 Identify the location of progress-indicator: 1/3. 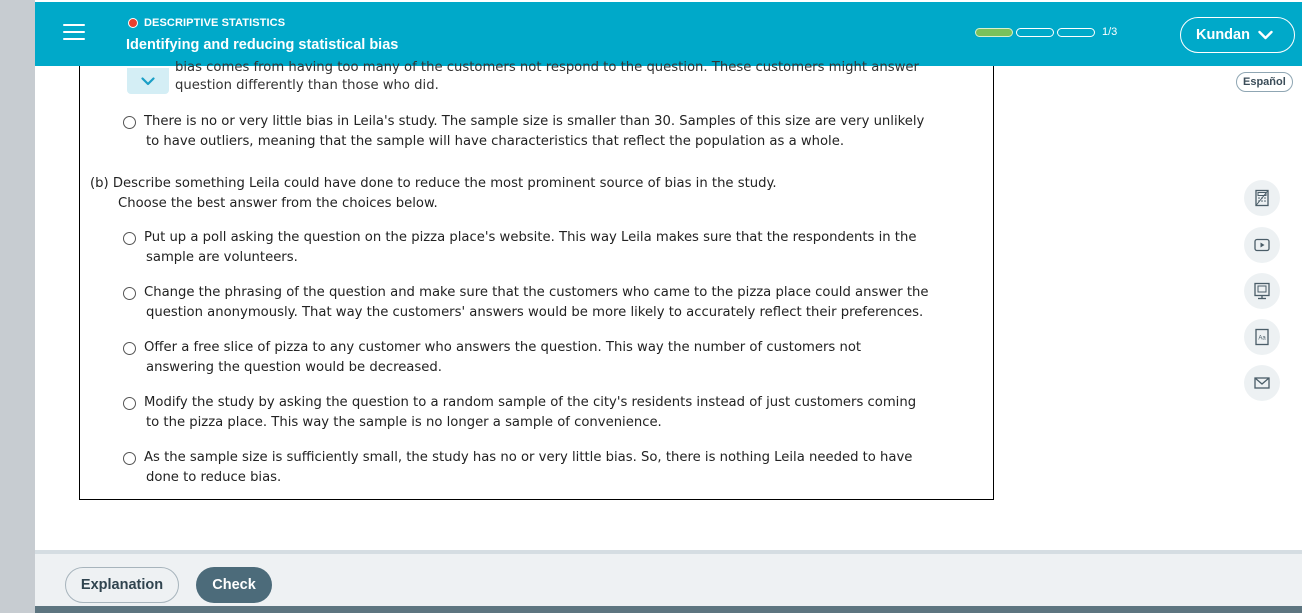
(1046, 32).